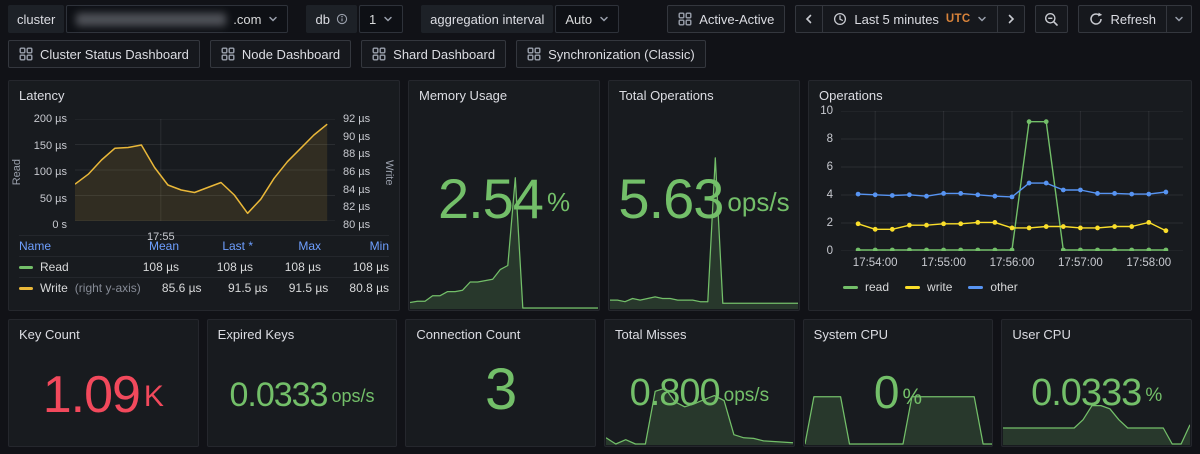  What do you see at coordinates (389, 172) in the screenshot?
I see `right-axis-title: Write` at bounding box center [389, 172].